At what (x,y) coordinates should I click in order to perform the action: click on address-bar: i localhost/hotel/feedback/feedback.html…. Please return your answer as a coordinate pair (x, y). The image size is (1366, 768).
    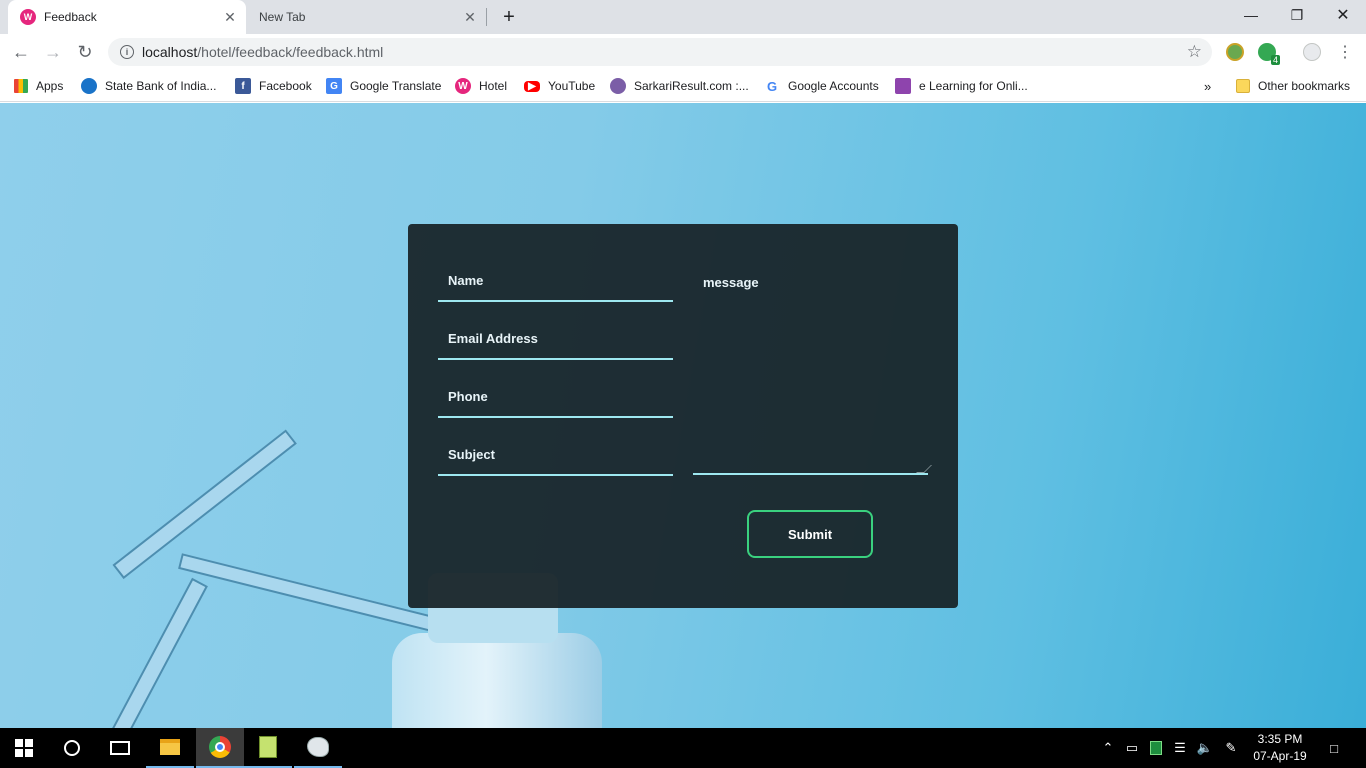
    Looking at the image, I should click on (660, 52).